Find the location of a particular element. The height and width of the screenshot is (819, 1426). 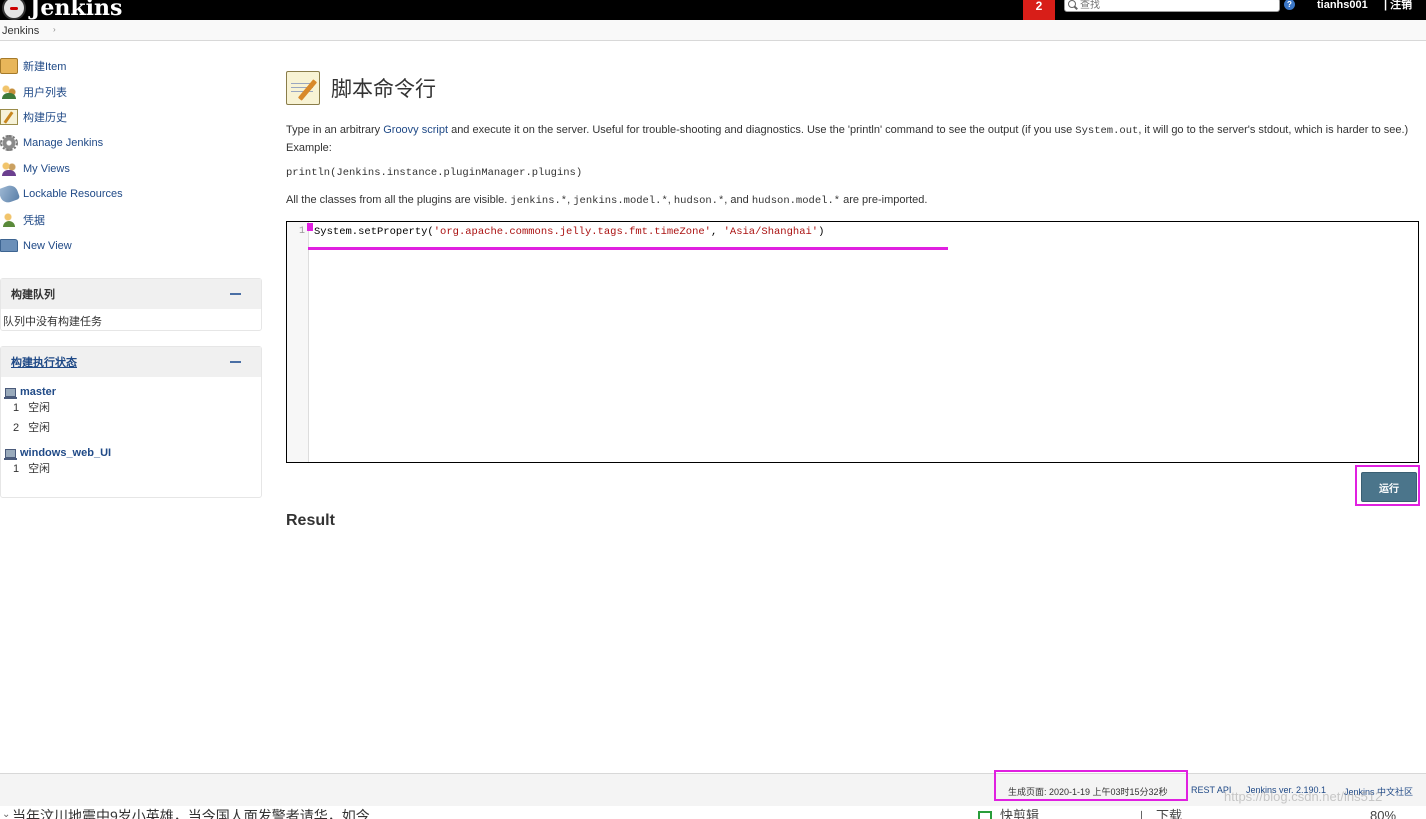

new-item-icon is located at coordinates (9, 65).